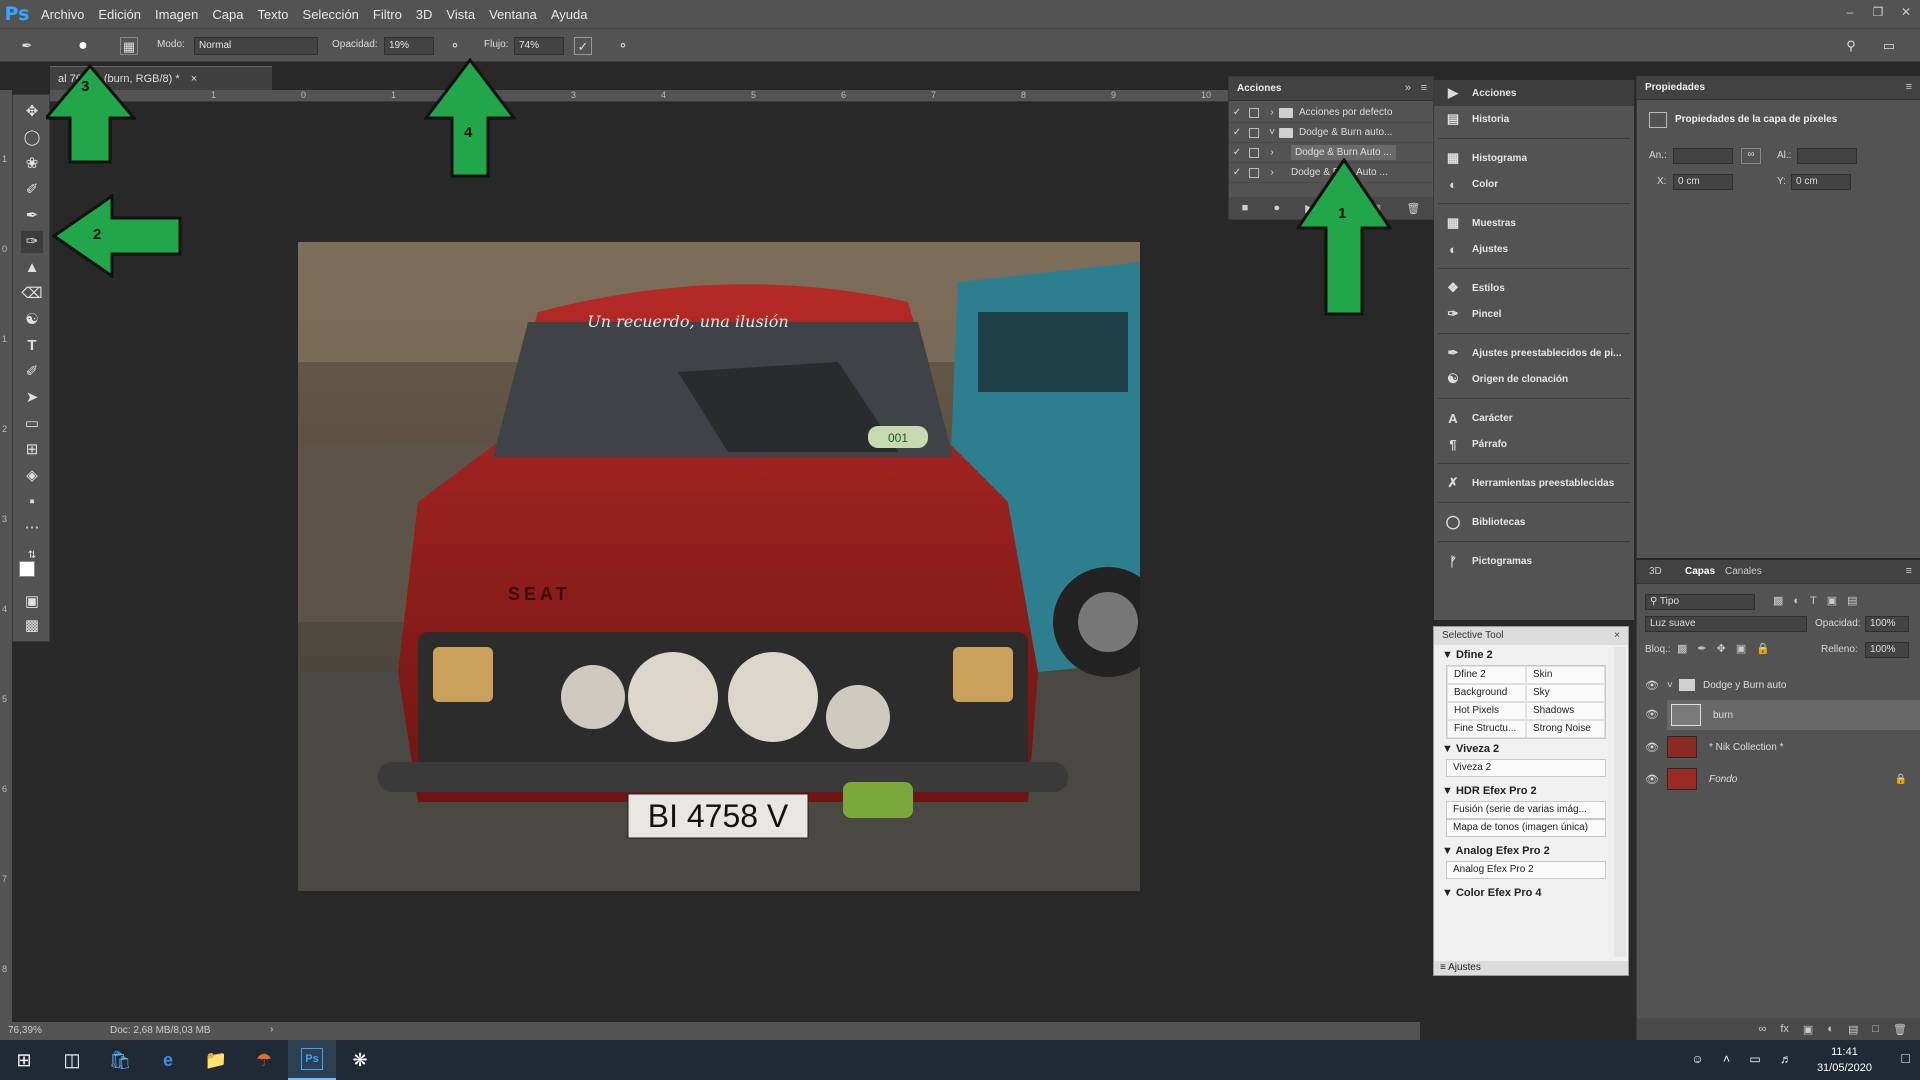  What do you see at coordinates (168, 1060) in the screenshot?
I see `edge-icon: e` at bounding box center [168, 1060].